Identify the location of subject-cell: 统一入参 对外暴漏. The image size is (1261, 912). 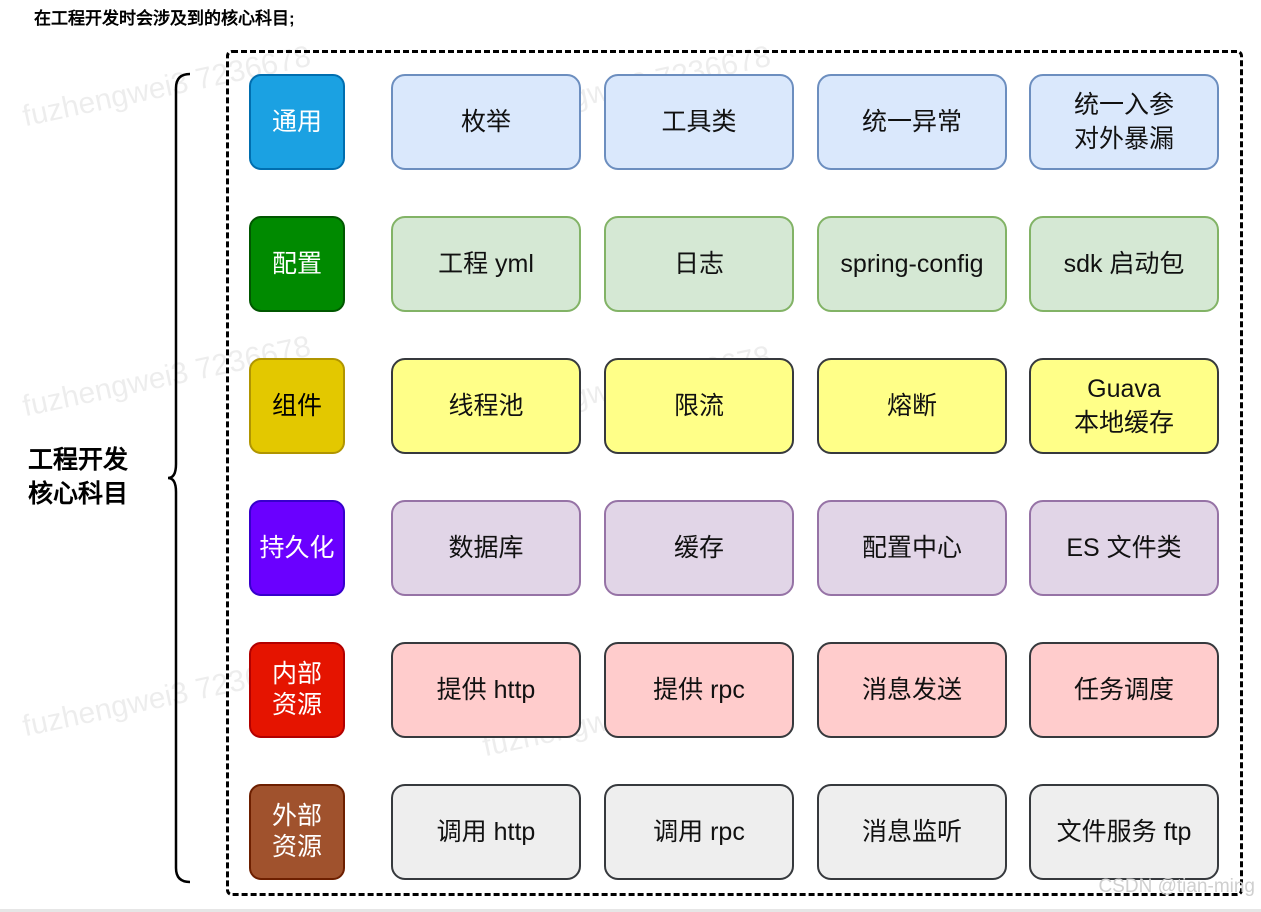
(1124, 122).